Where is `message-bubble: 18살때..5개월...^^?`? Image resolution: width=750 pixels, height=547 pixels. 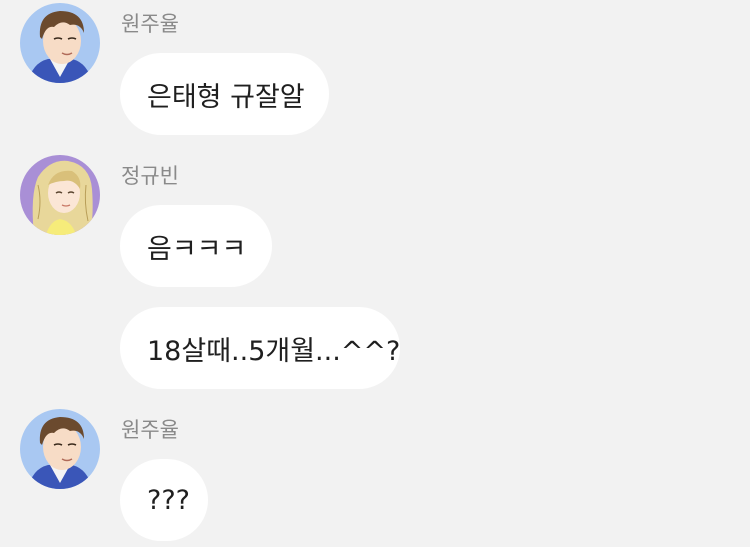 message-bubble: 18살때..5개월...^^? is located at coordinates (260, 348).